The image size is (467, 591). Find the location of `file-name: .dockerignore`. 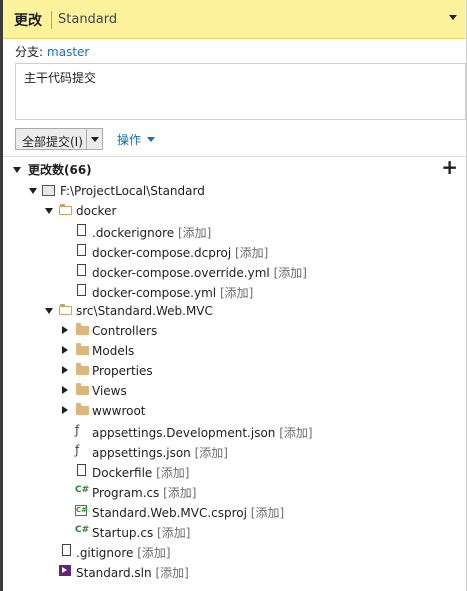

file-name: .dockerignore is located at coordinates (133, 233).